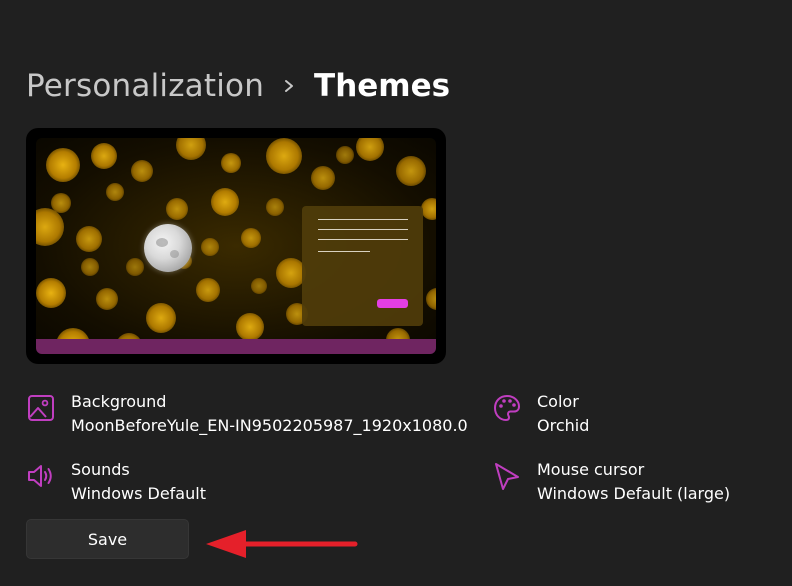 The width and height of the screenshot is (792, 586). Describe the element at coordinates (116, 482) in the screenshot. I see `sounds-setting: Sounds Windows Default` at that location.